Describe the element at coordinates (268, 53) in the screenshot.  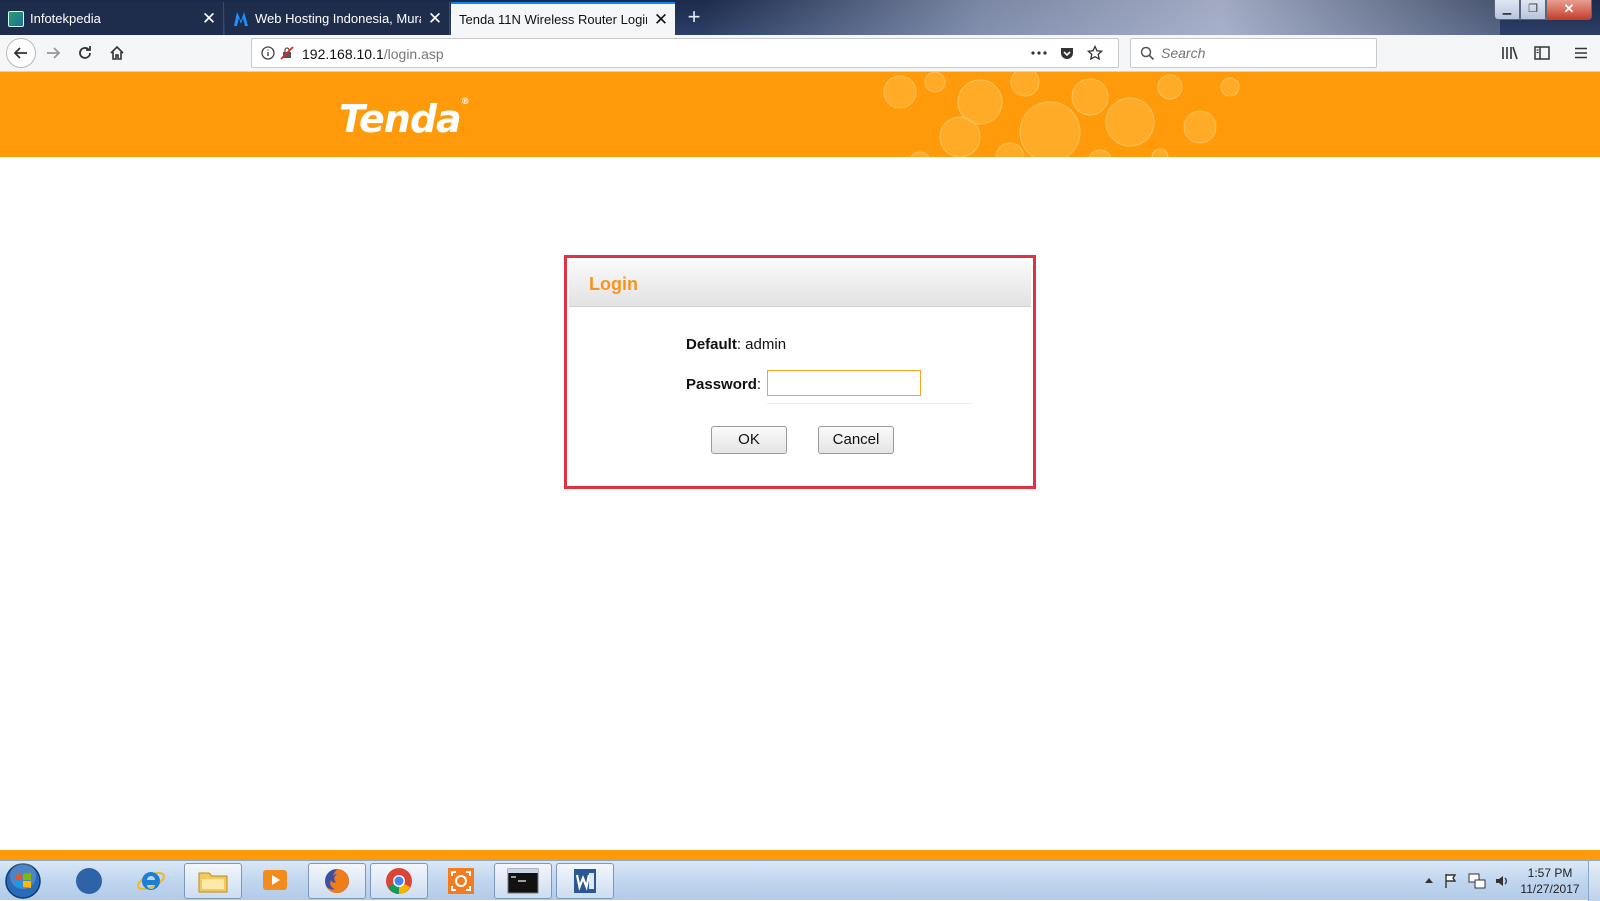
I see `info-icon` at that location.